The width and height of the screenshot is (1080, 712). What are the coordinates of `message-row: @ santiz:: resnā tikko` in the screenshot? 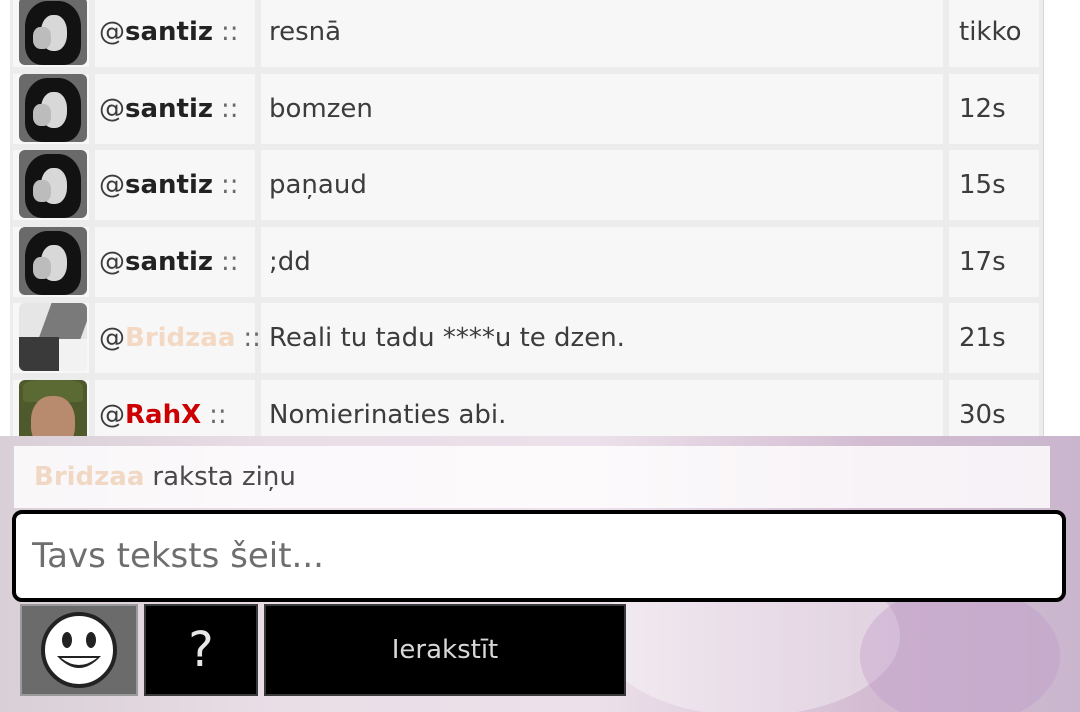 It's located at (526, 35).